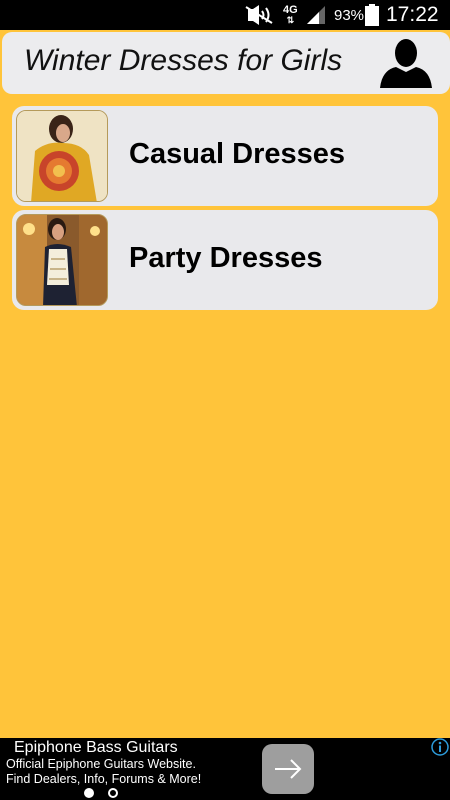 The width and height of the screenshot is (450, 800). What do you see at coordinates (101, 764) in the screenshot?
I see `ad-description-line-1: Official Epiphone Guitars Website.` at bounding box center [101, 764].